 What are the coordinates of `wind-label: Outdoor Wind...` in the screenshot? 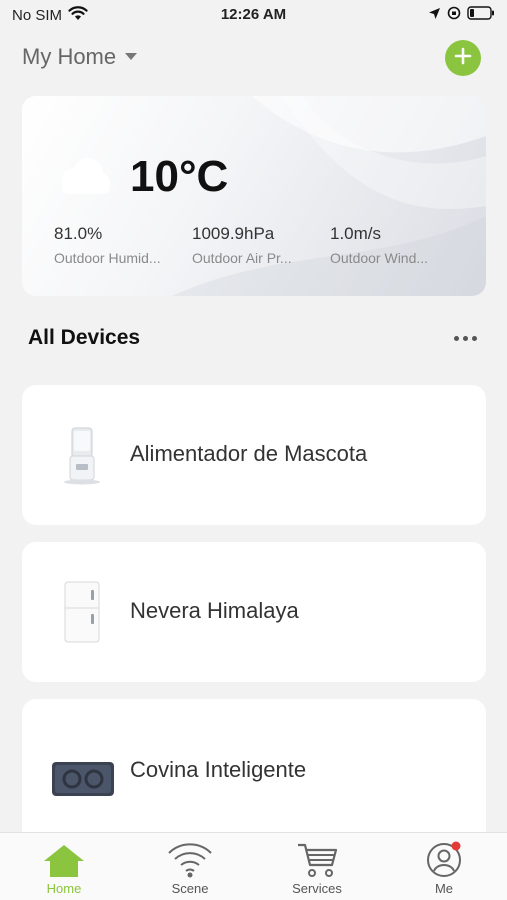 It's located at (379, 258).